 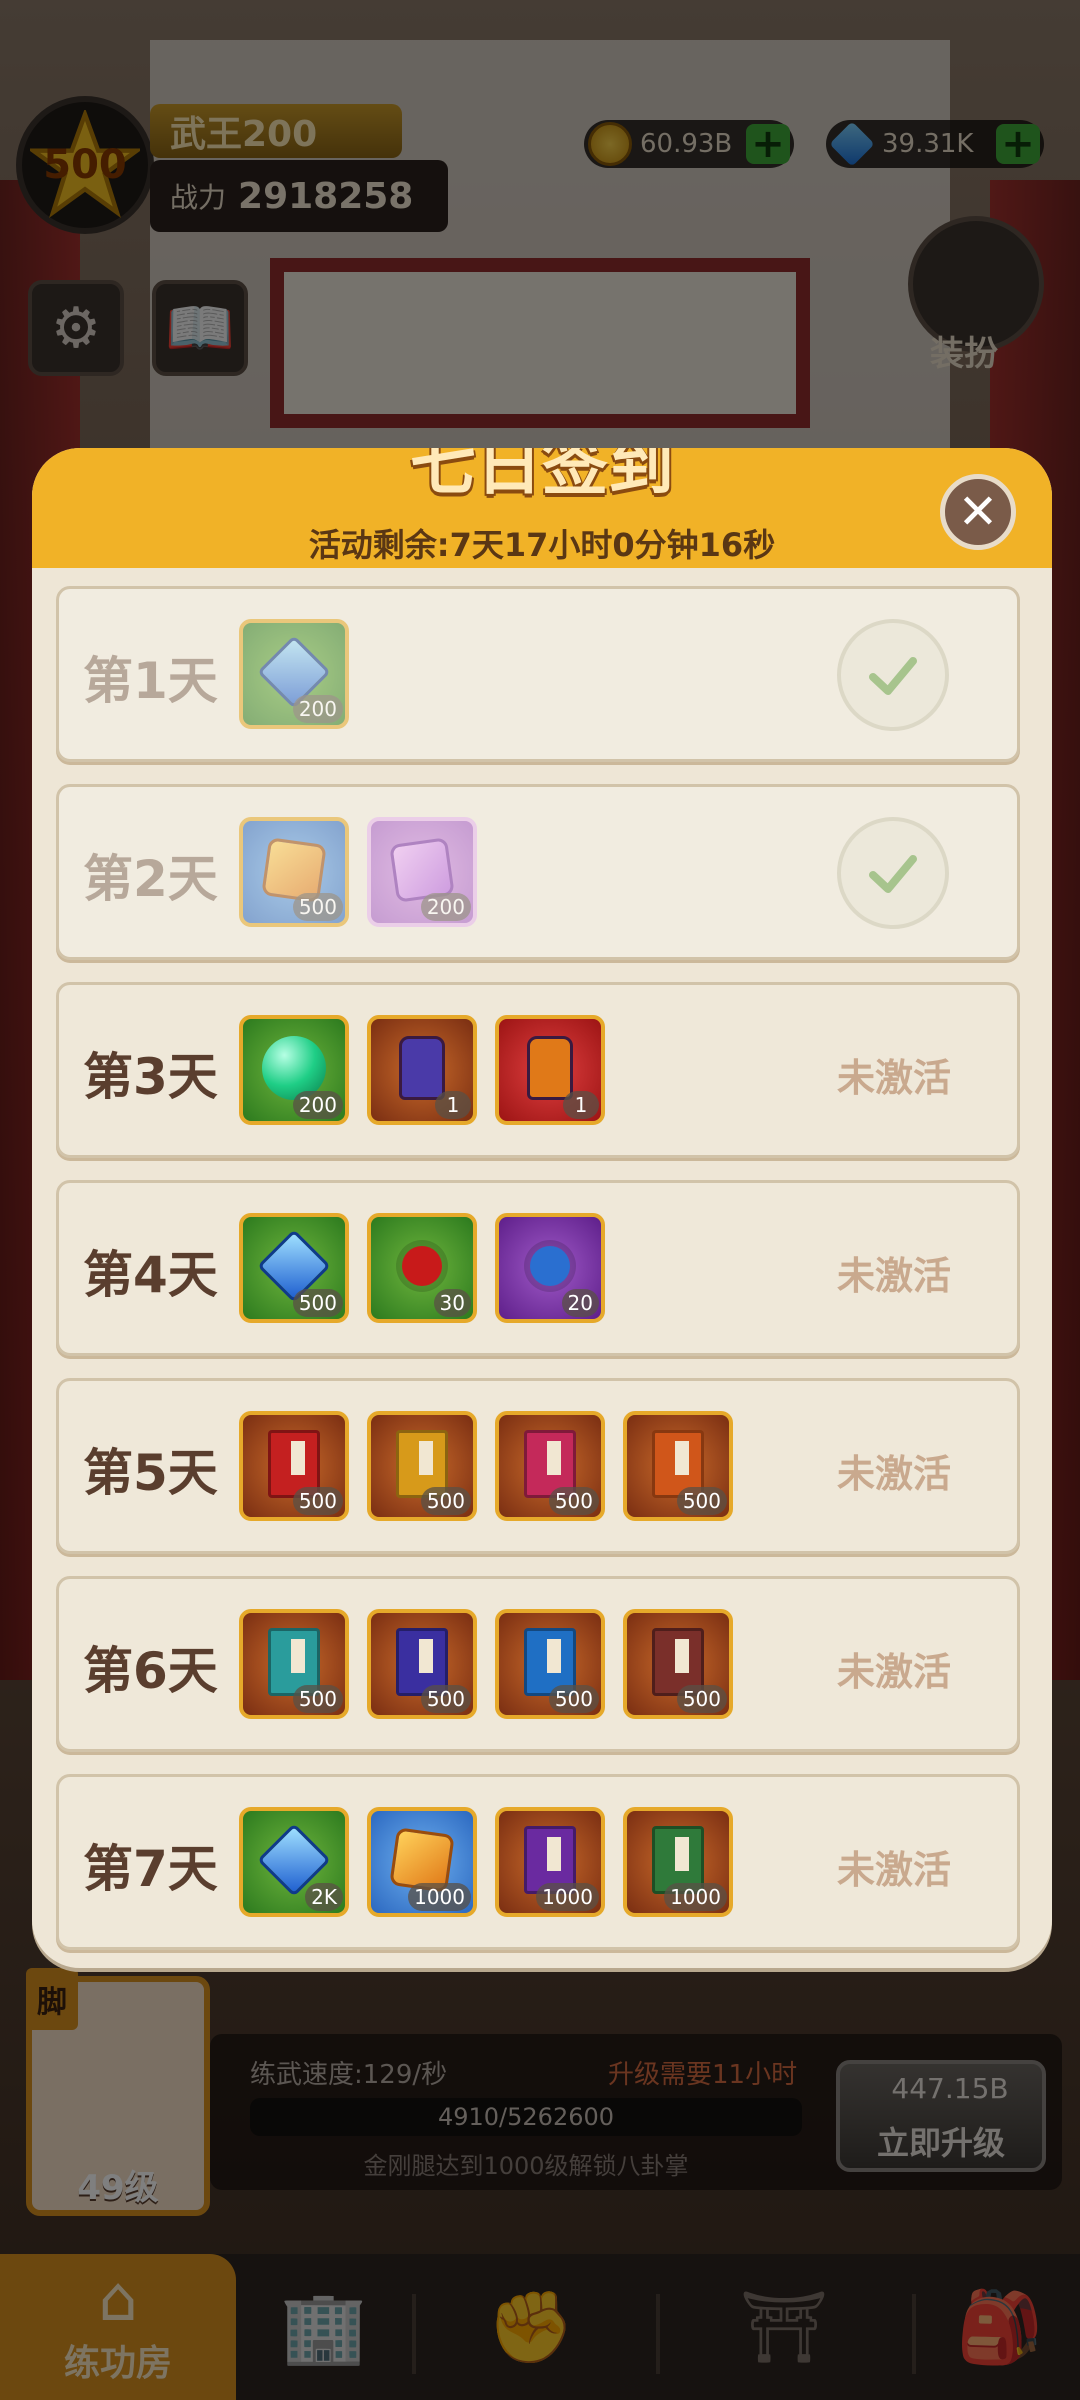 I want to click on checkin-row: 第4天 500 30 20 未激活, so click(x=538, y=1268).